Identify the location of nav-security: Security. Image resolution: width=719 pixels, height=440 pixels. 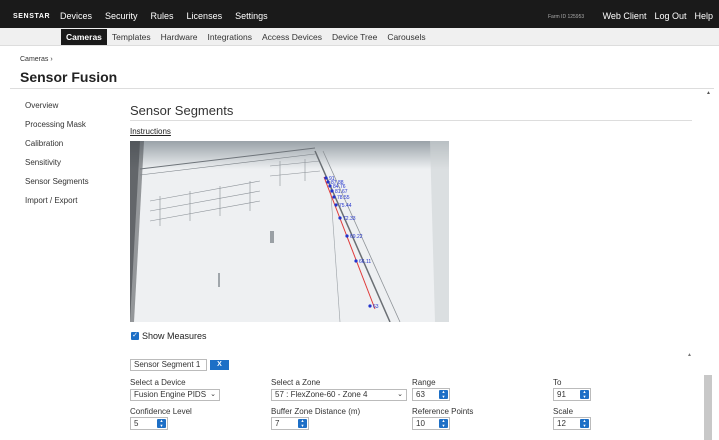
(121, 16).